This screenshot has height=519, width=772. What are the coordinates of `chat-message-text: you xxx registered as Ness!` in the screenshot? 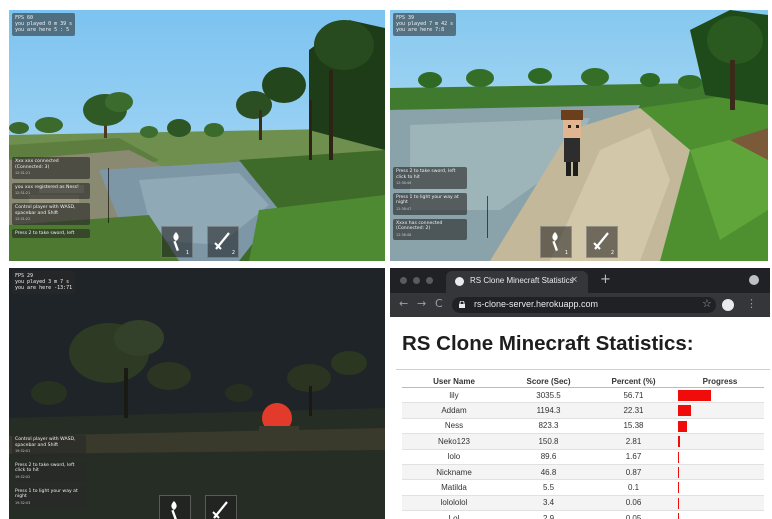 It's located at (47, 187).